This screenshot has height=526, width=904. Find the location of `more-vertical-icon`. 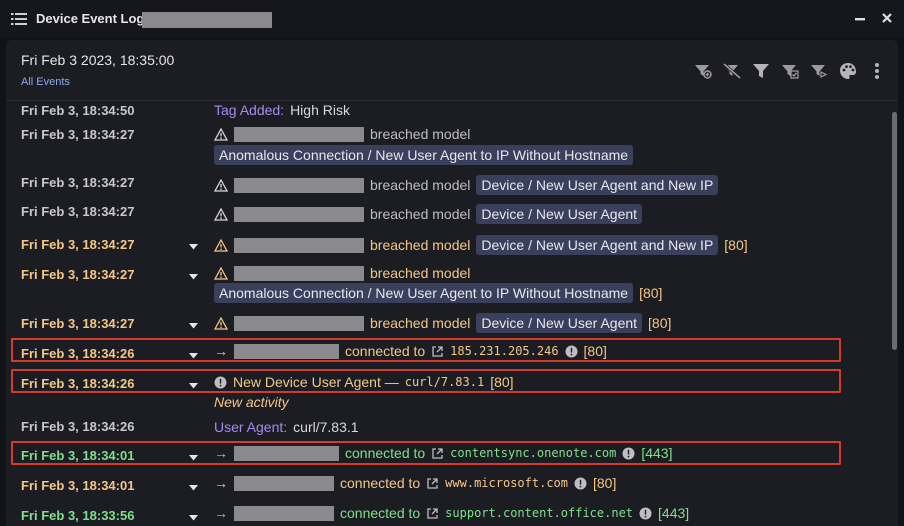

more-vertical-icon is located at coordinates (876, 71).